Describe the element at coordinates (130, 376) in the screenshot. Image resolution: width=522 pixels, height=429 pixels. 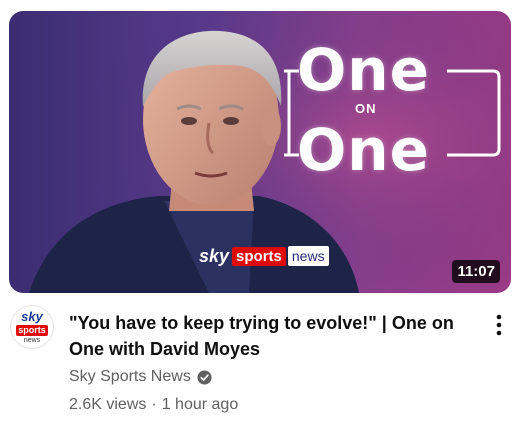
I see `channel-name: Sky Sports News` at that location.